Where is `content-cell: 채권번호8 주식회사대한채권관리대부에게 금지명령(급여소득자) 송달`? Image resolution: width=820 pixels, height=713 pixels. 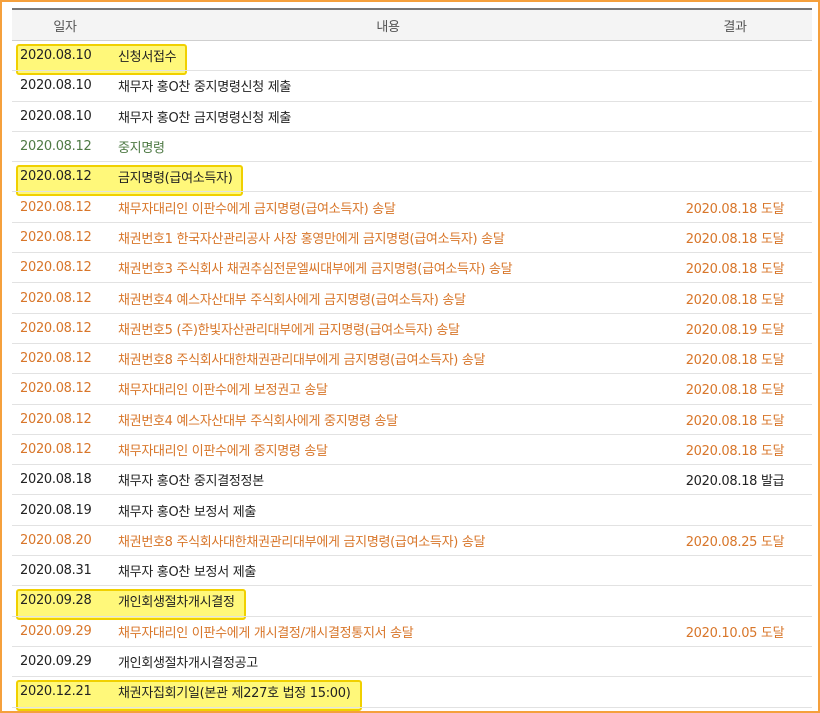 content-cell: 채권번호8 주식회사대한채권관리대부에게 금지명령(급여소득자) 송달 is located at coordinates (388, 359).